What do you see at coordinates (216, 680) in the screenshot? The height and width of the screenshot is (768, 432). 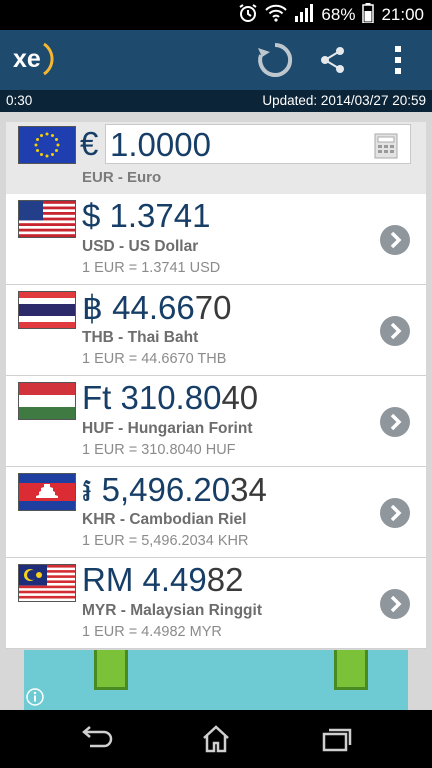 I see `ad-banner` at bounding box center [216, 680].